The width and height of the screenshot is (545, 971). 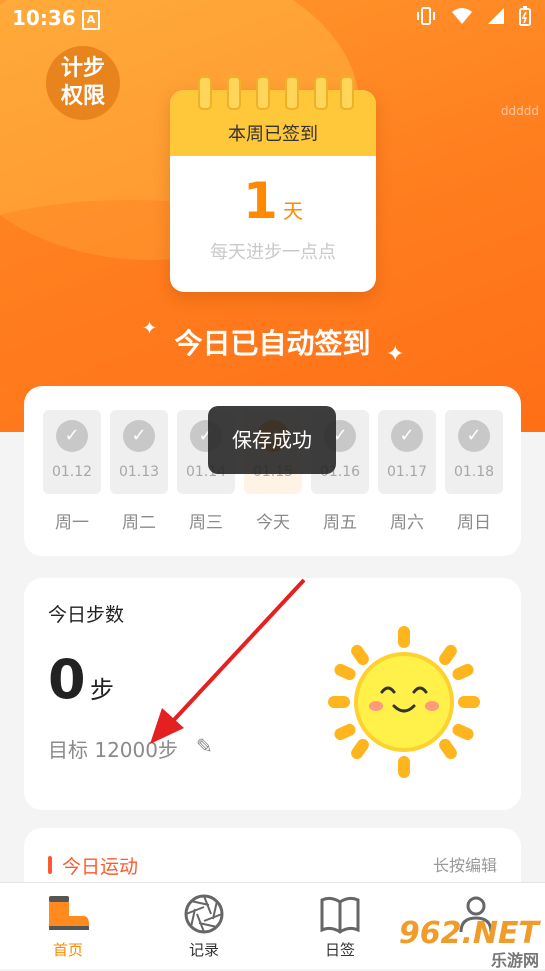 I want to click on day-cell: ✓ 01.17, so click(x=407, y=452).